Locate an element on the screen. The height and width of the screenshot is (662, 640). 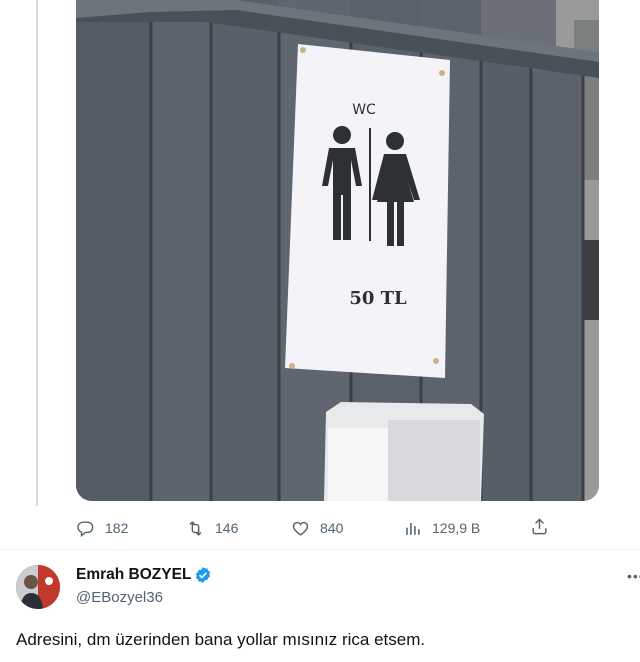
tweet-action-bar: 182 146 840 129,9 B is located at coordinates (316, 528).